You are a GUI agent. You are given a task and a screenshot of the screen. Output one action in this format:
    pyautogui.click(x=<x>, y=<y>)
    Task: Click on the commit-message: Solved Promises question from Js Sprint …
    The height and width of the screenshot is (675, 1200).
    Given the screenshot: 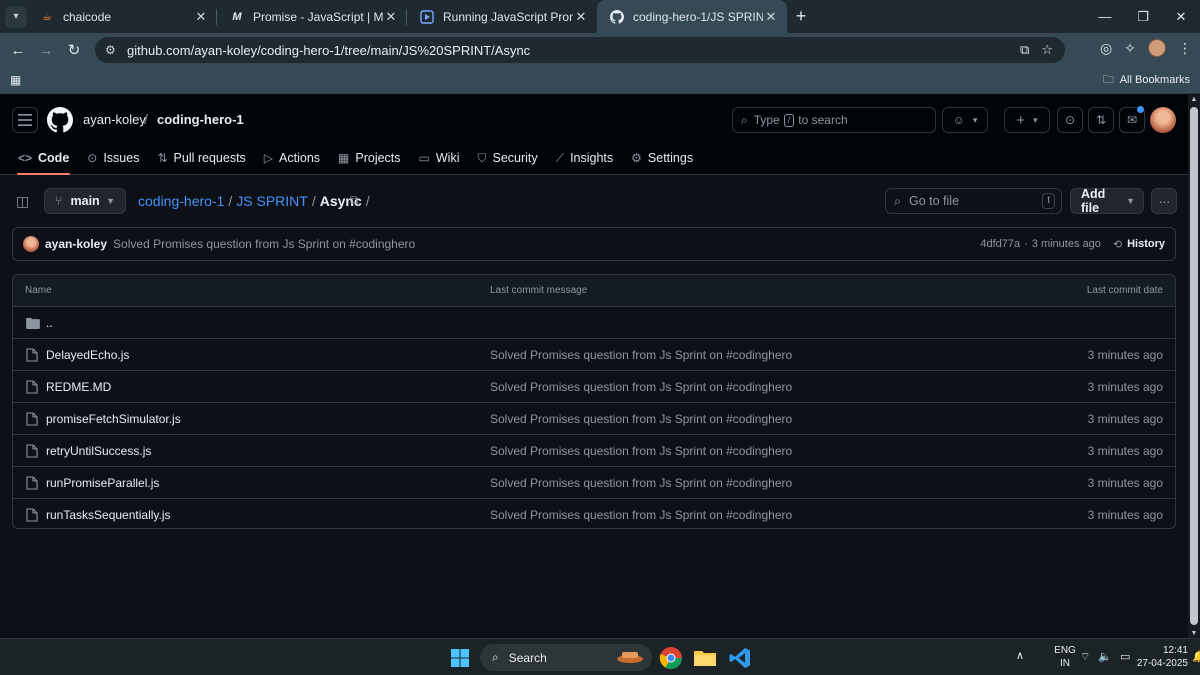 What is the action you would take?
    pyautogui.click(x=264, y=244)
    